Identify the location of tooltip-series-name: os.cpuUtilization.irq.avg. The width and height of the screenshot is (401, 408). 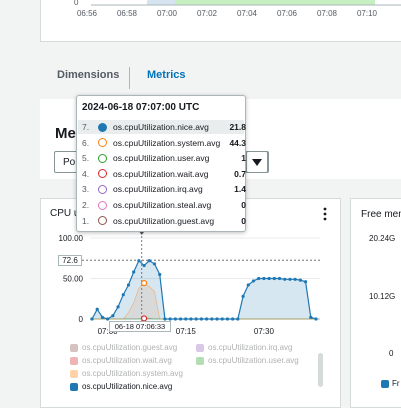
(158, 189).